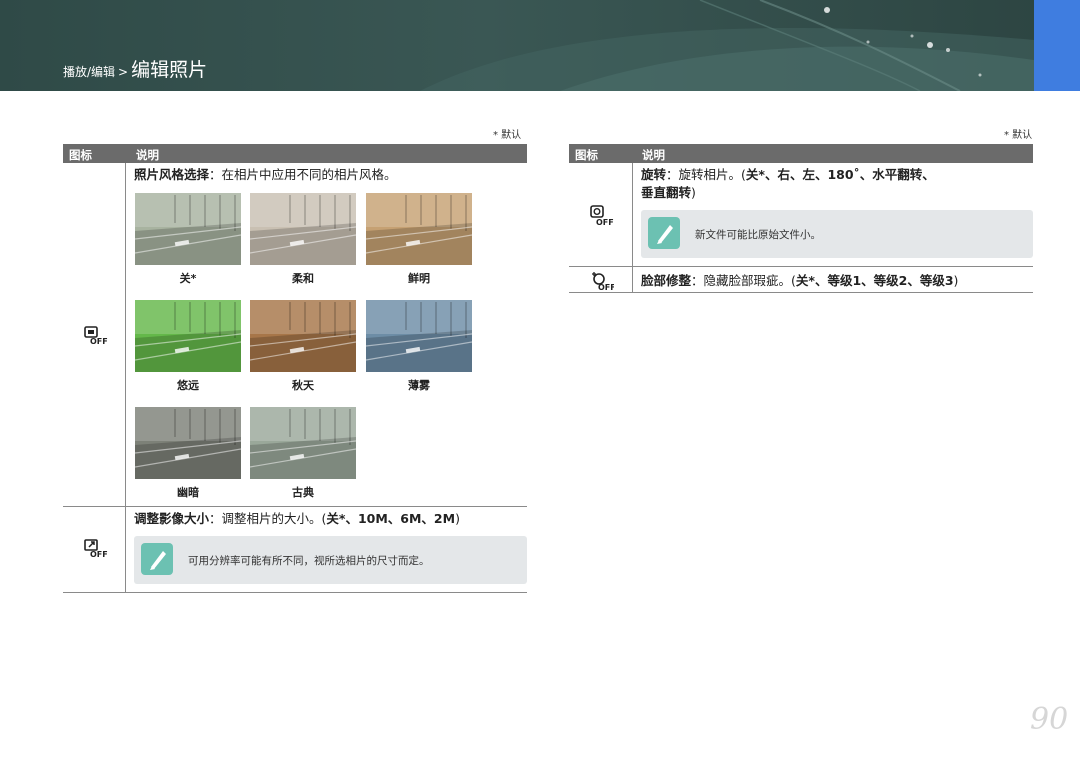 This screenshot has height=765, width=1080. What do you see at coordinates (540, 45) in the screenshot?
I see `header-banner: 播放/编辑 > 编辑照片` at bounding box center [540, 45].